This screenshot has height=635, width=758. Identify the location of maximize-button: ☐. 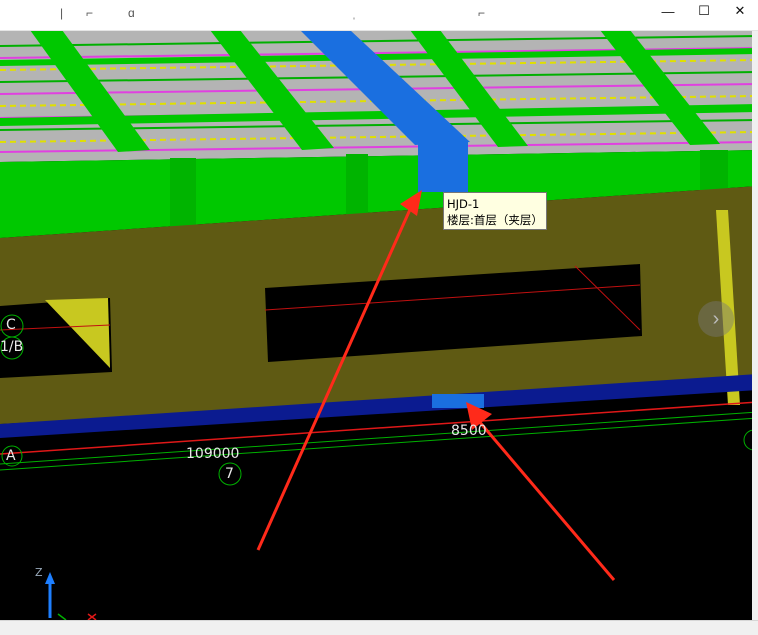
(704, 11).